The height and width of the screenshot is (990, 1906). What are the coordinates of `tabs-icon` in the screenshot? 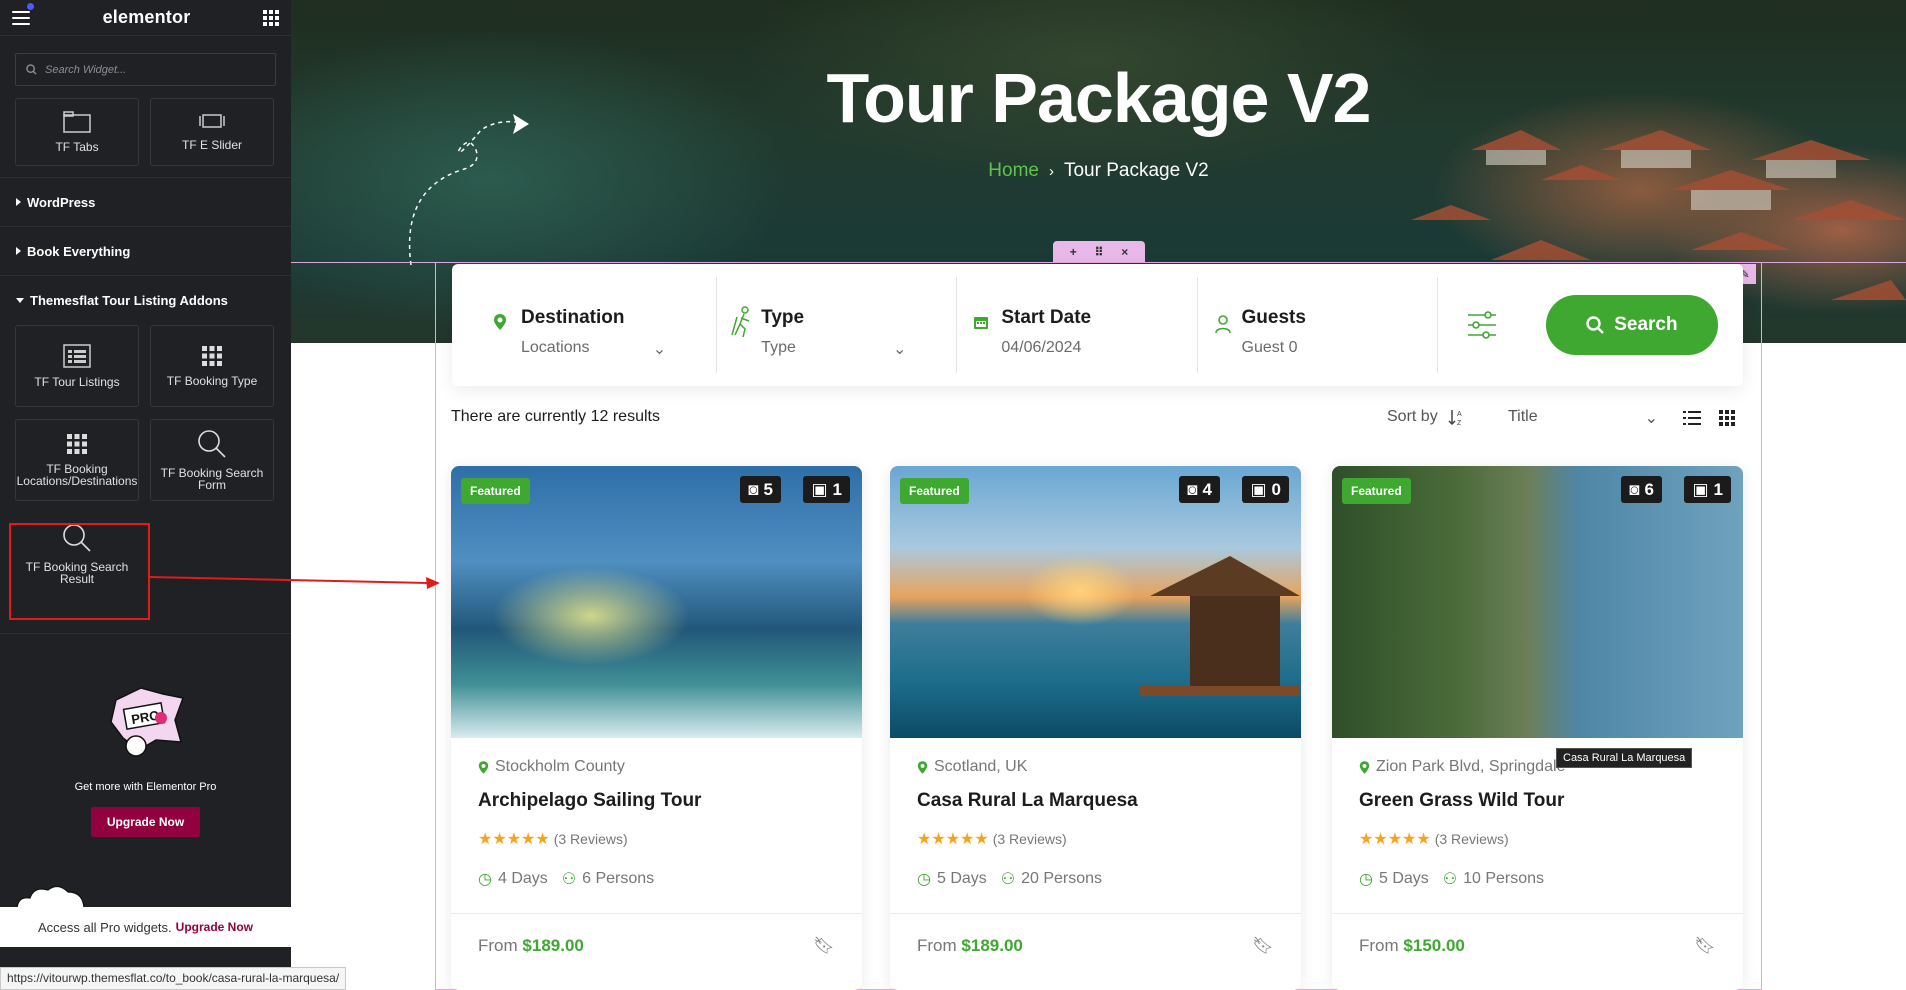 It's located at (77, 122).